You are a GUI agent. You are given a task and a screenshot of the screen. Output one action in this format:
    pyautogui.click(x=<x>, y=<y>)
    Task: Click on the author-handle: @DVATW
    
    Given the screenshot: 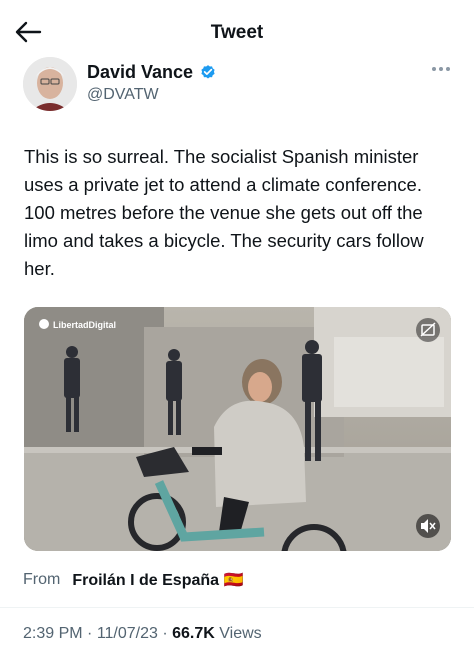 What is the action you would take?
    pyautogui.click(x=123, y=95)
    